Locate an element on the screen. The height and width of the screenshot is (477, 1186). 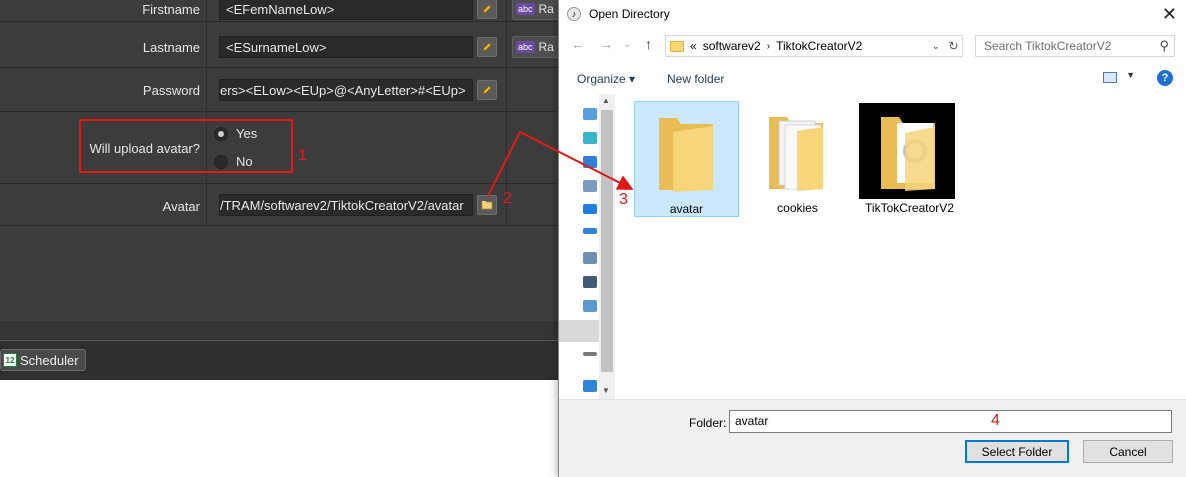
password-value: ers><ELow><EUp>@<AnyLetter>#<EUp> is located at coordinates (343, 90).